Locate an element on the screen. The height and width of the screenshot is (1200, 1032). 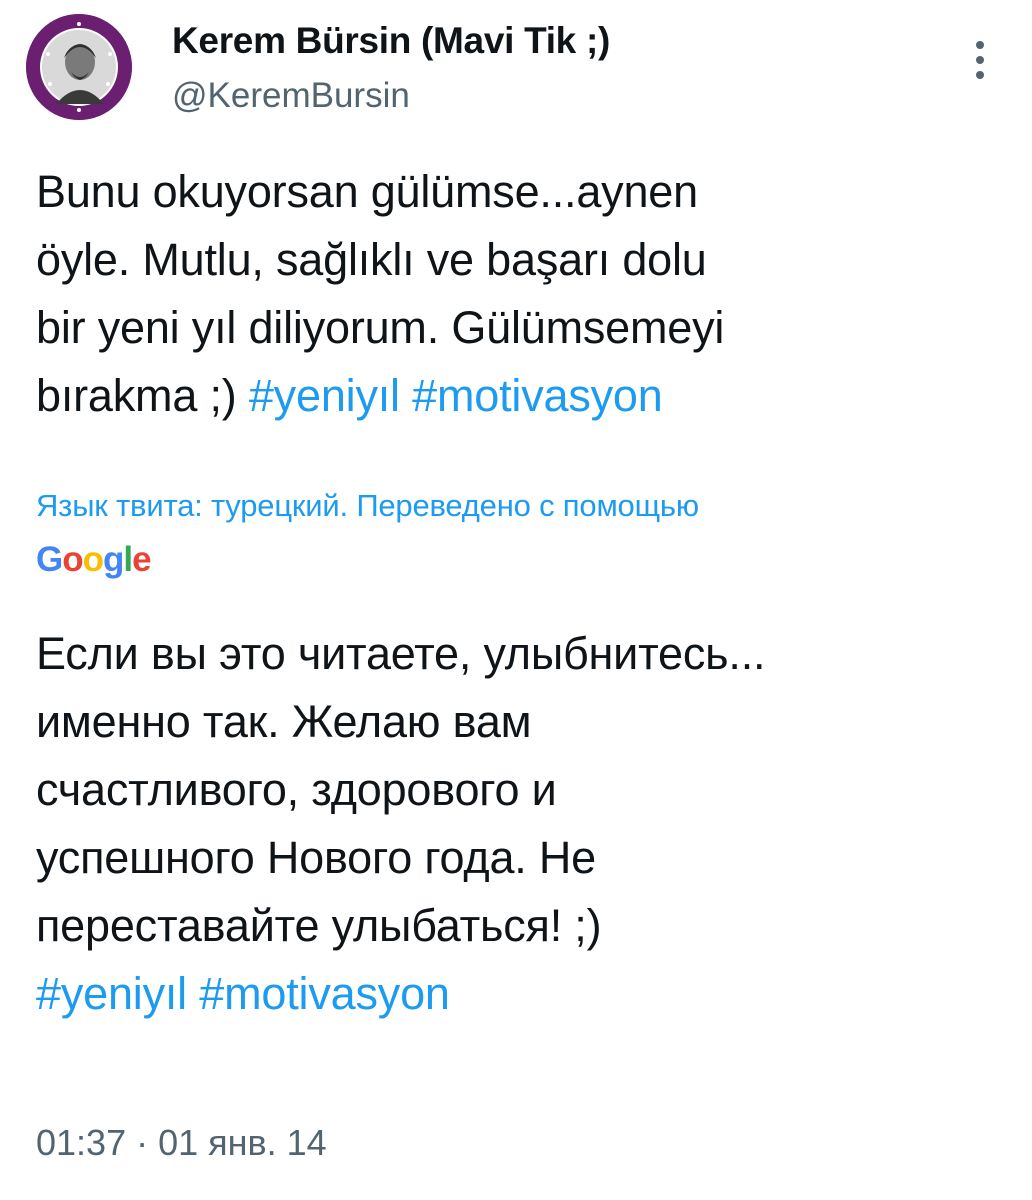
google-logo-letter: g is located at coordinates (113, 559).